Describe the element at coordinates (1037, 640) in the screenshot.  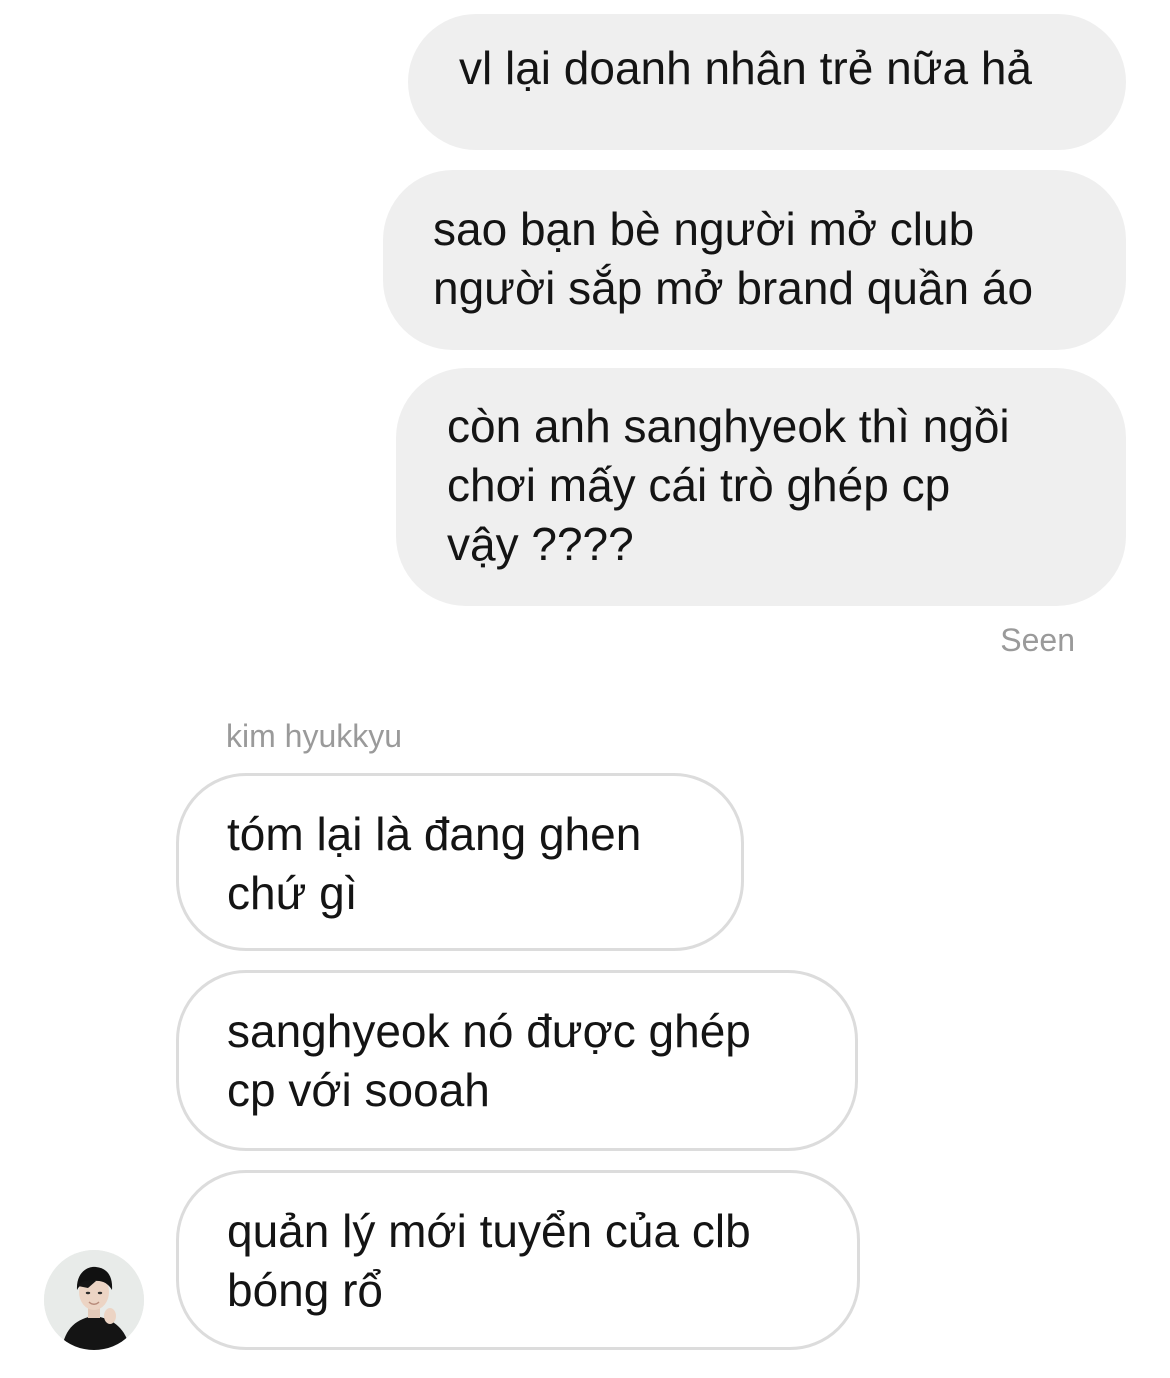
I see `seen-receipt: Seen` at that location.